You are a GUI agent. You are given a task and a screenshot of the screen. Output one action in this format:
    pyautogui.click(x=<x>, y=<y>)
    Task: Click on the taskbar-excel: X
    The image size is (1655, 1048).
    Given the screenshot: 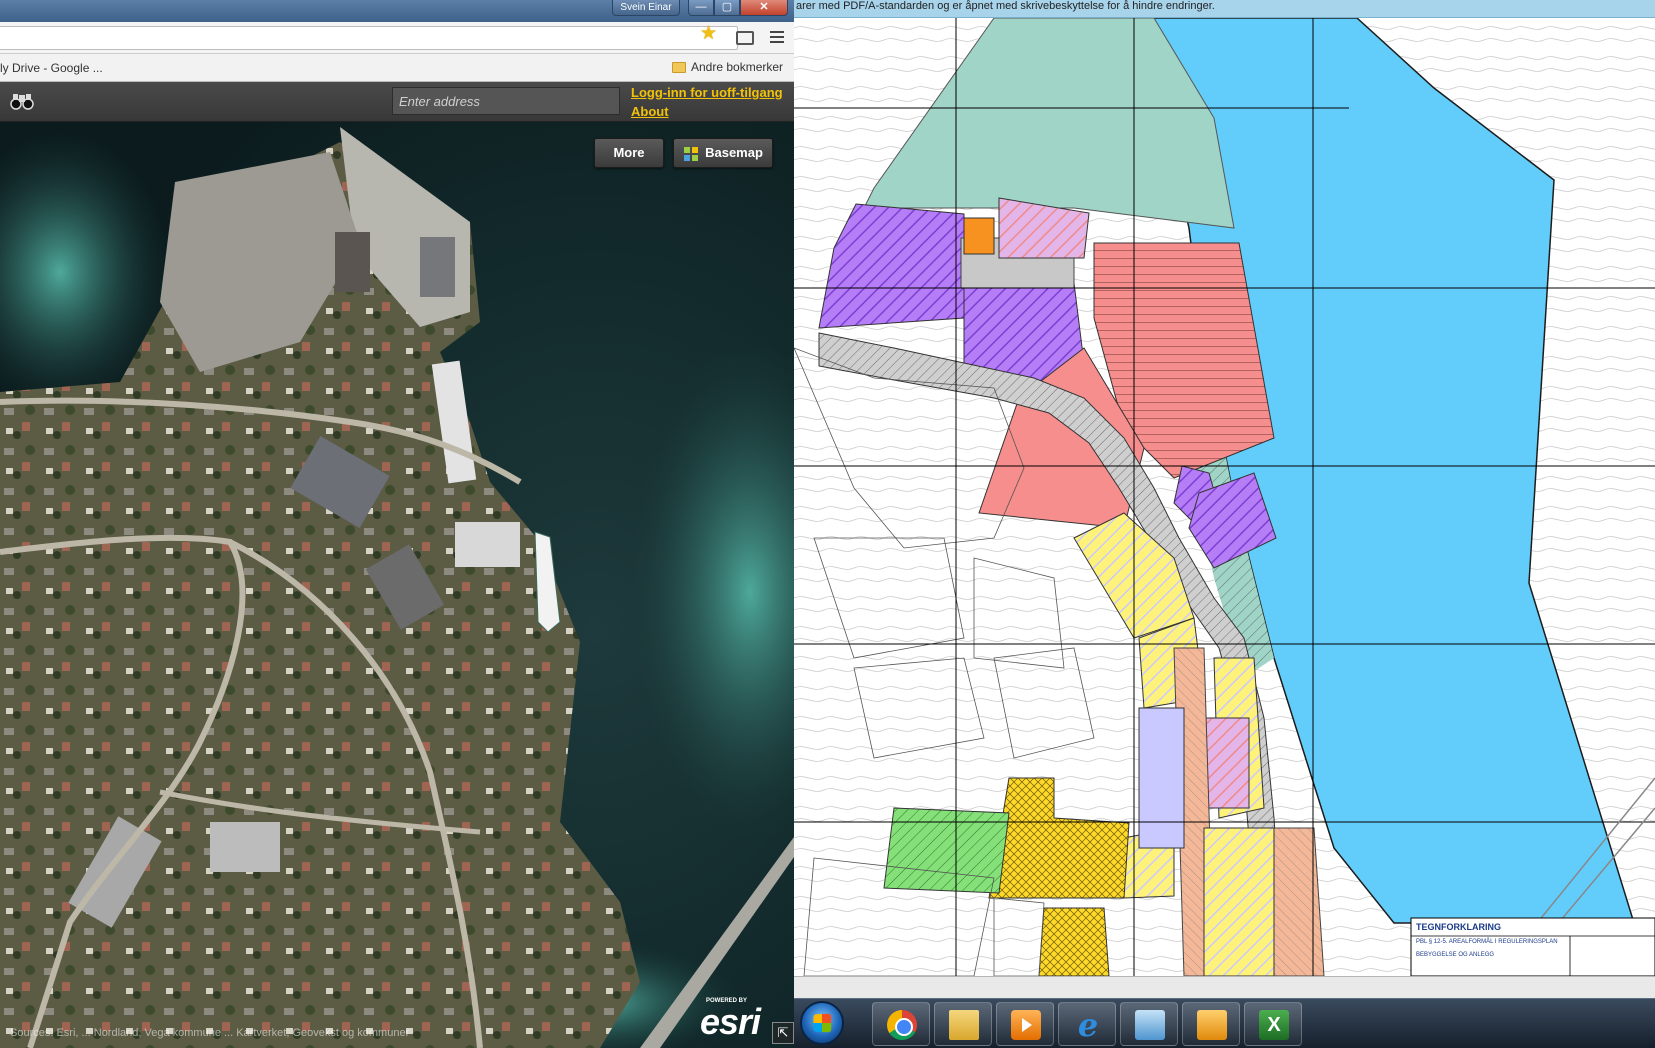 What is the action you would take?
    pyautogui.click(x=1273, y=1024)
    